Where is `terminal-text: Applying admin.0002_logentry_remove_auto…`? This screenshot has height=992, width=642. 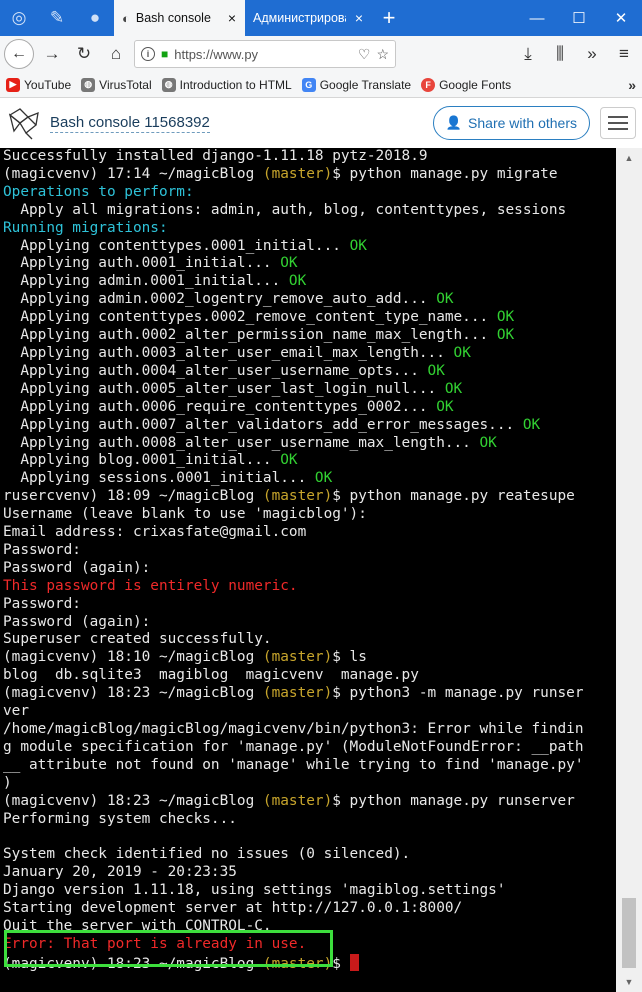 terminal-text: Applying admin.0002_logentry_remove_auto… is located at coordinates (220, 299).